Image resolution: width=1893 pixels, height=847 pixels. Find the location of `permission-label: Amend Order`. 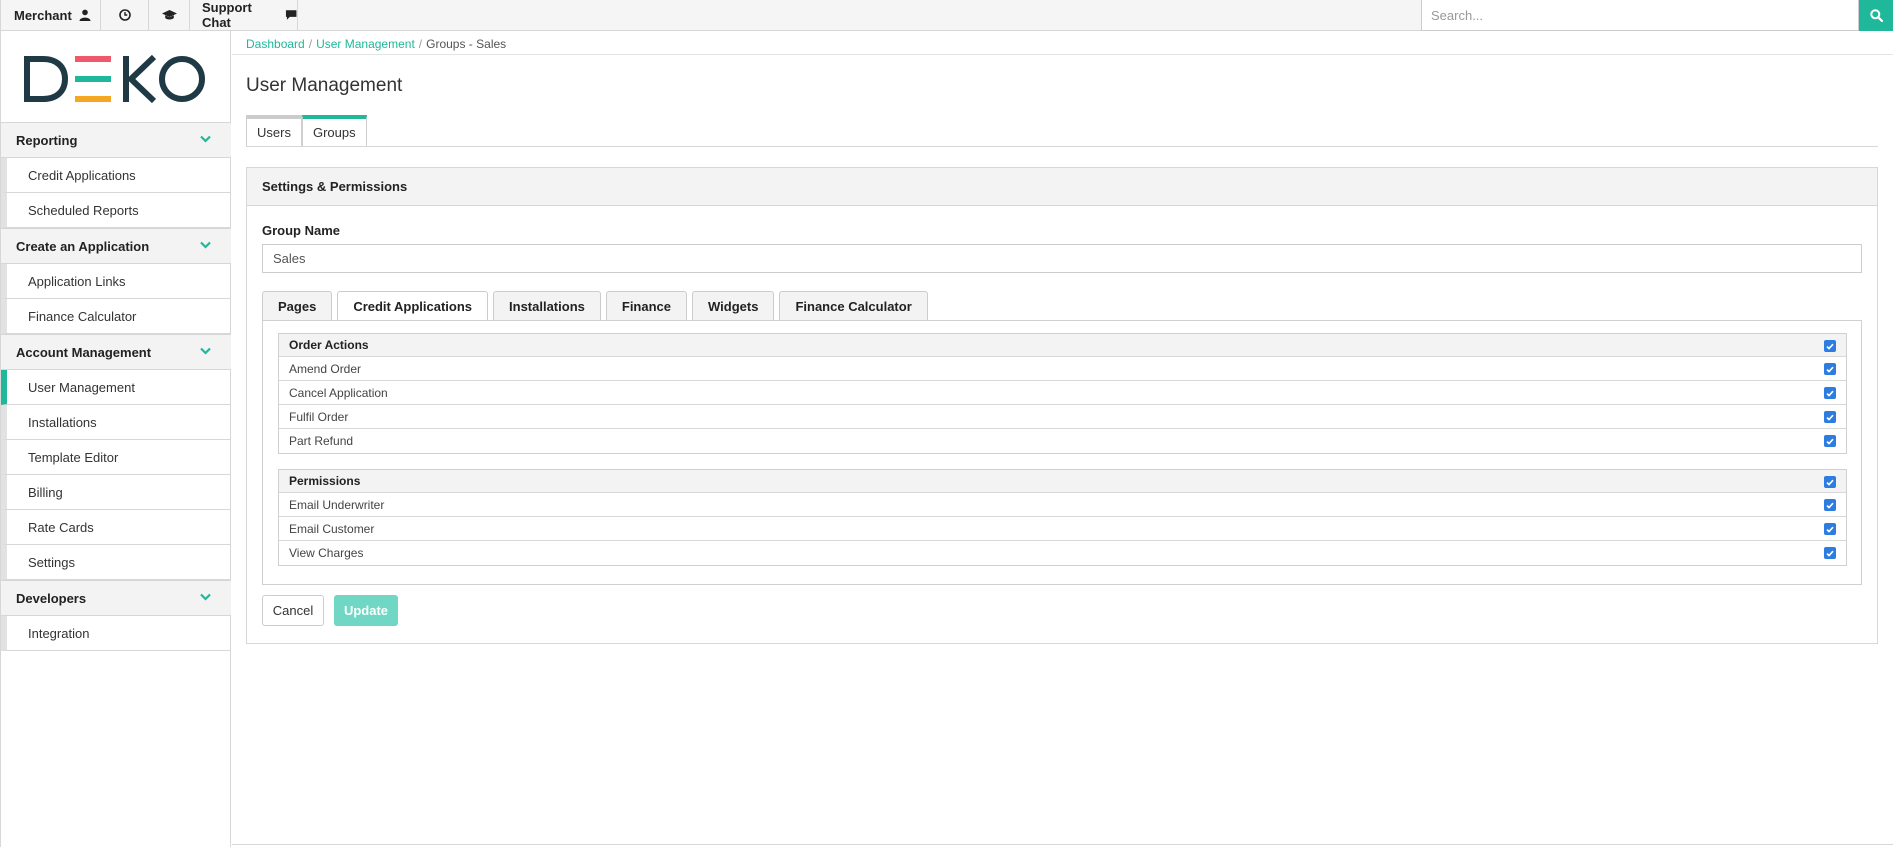

permission-label: Amend Order is located at coordinates (325, 368).